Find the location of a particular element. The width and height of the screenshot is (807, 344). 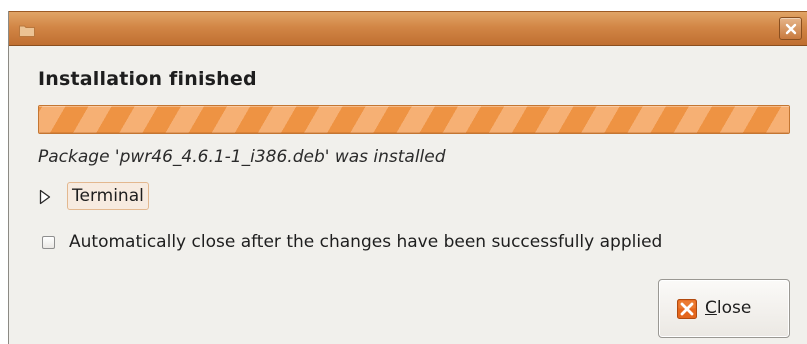

progress-bar is located at coordinates (414, 119).